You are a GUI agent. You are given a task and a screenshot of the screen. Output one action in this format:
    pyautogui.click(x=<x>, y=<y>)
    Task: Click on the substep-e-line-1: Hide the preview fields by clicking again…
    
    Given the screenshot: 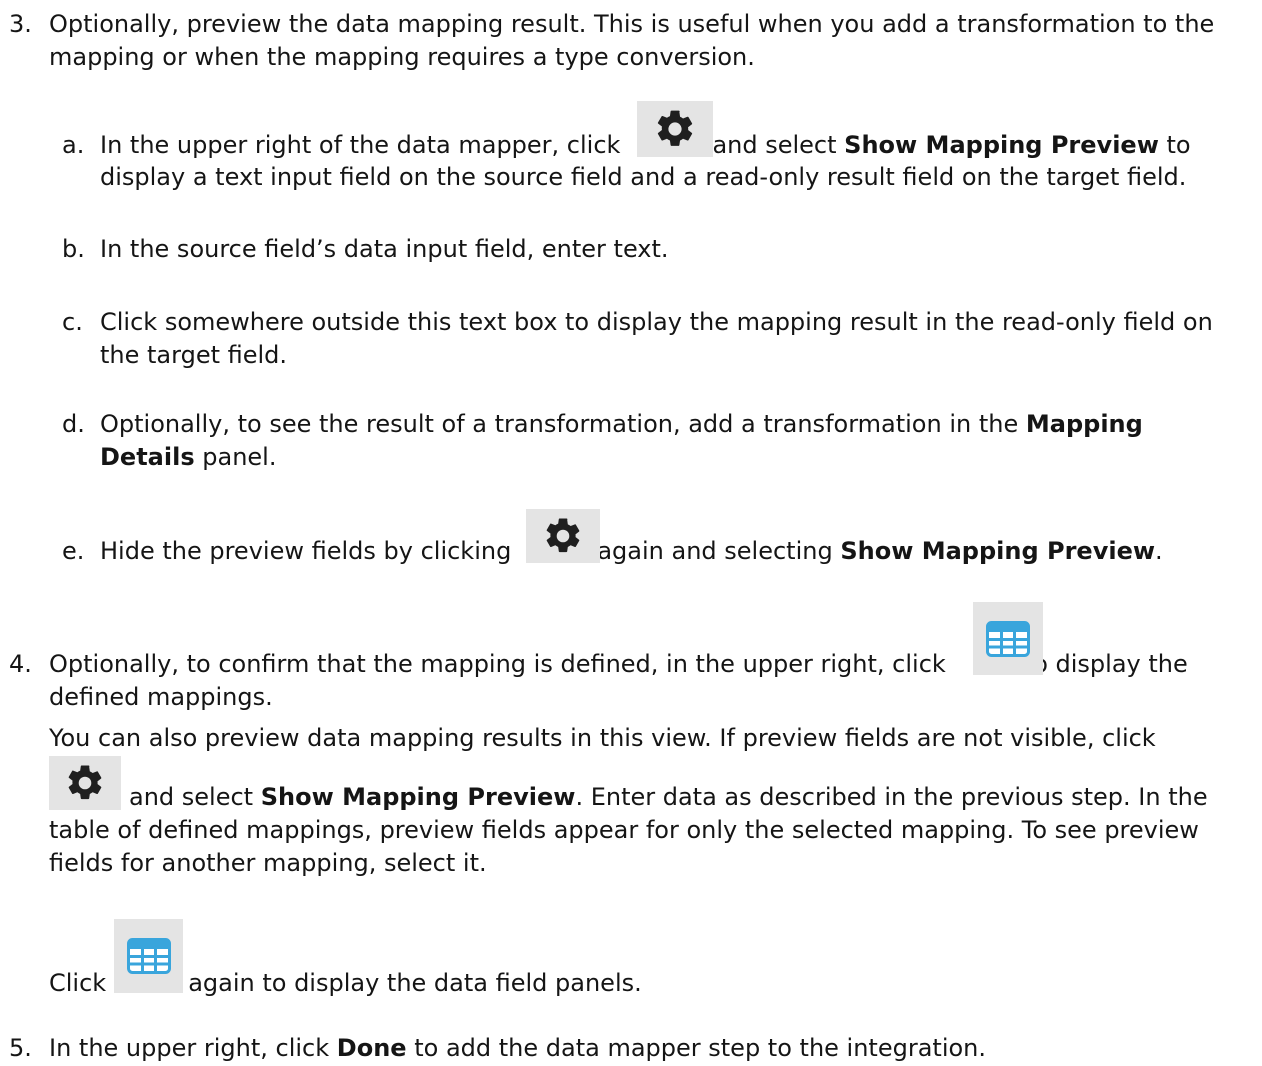 What is the action you would take?
    pyautogui.click(x=631, y=551)
    